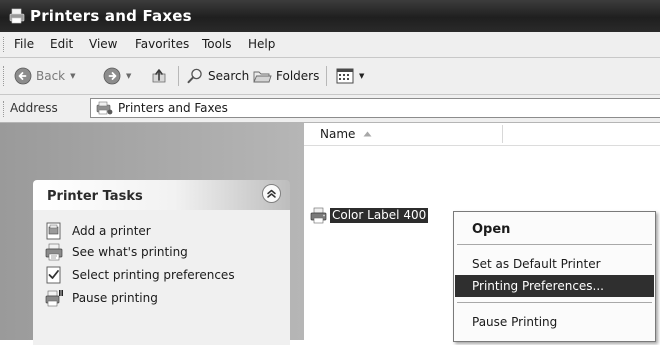 The image size is (660, 345). What do you see at coordinates (51, 76) in the screenshot?
I see `back-label: Back` at bounding box center [51, 76].